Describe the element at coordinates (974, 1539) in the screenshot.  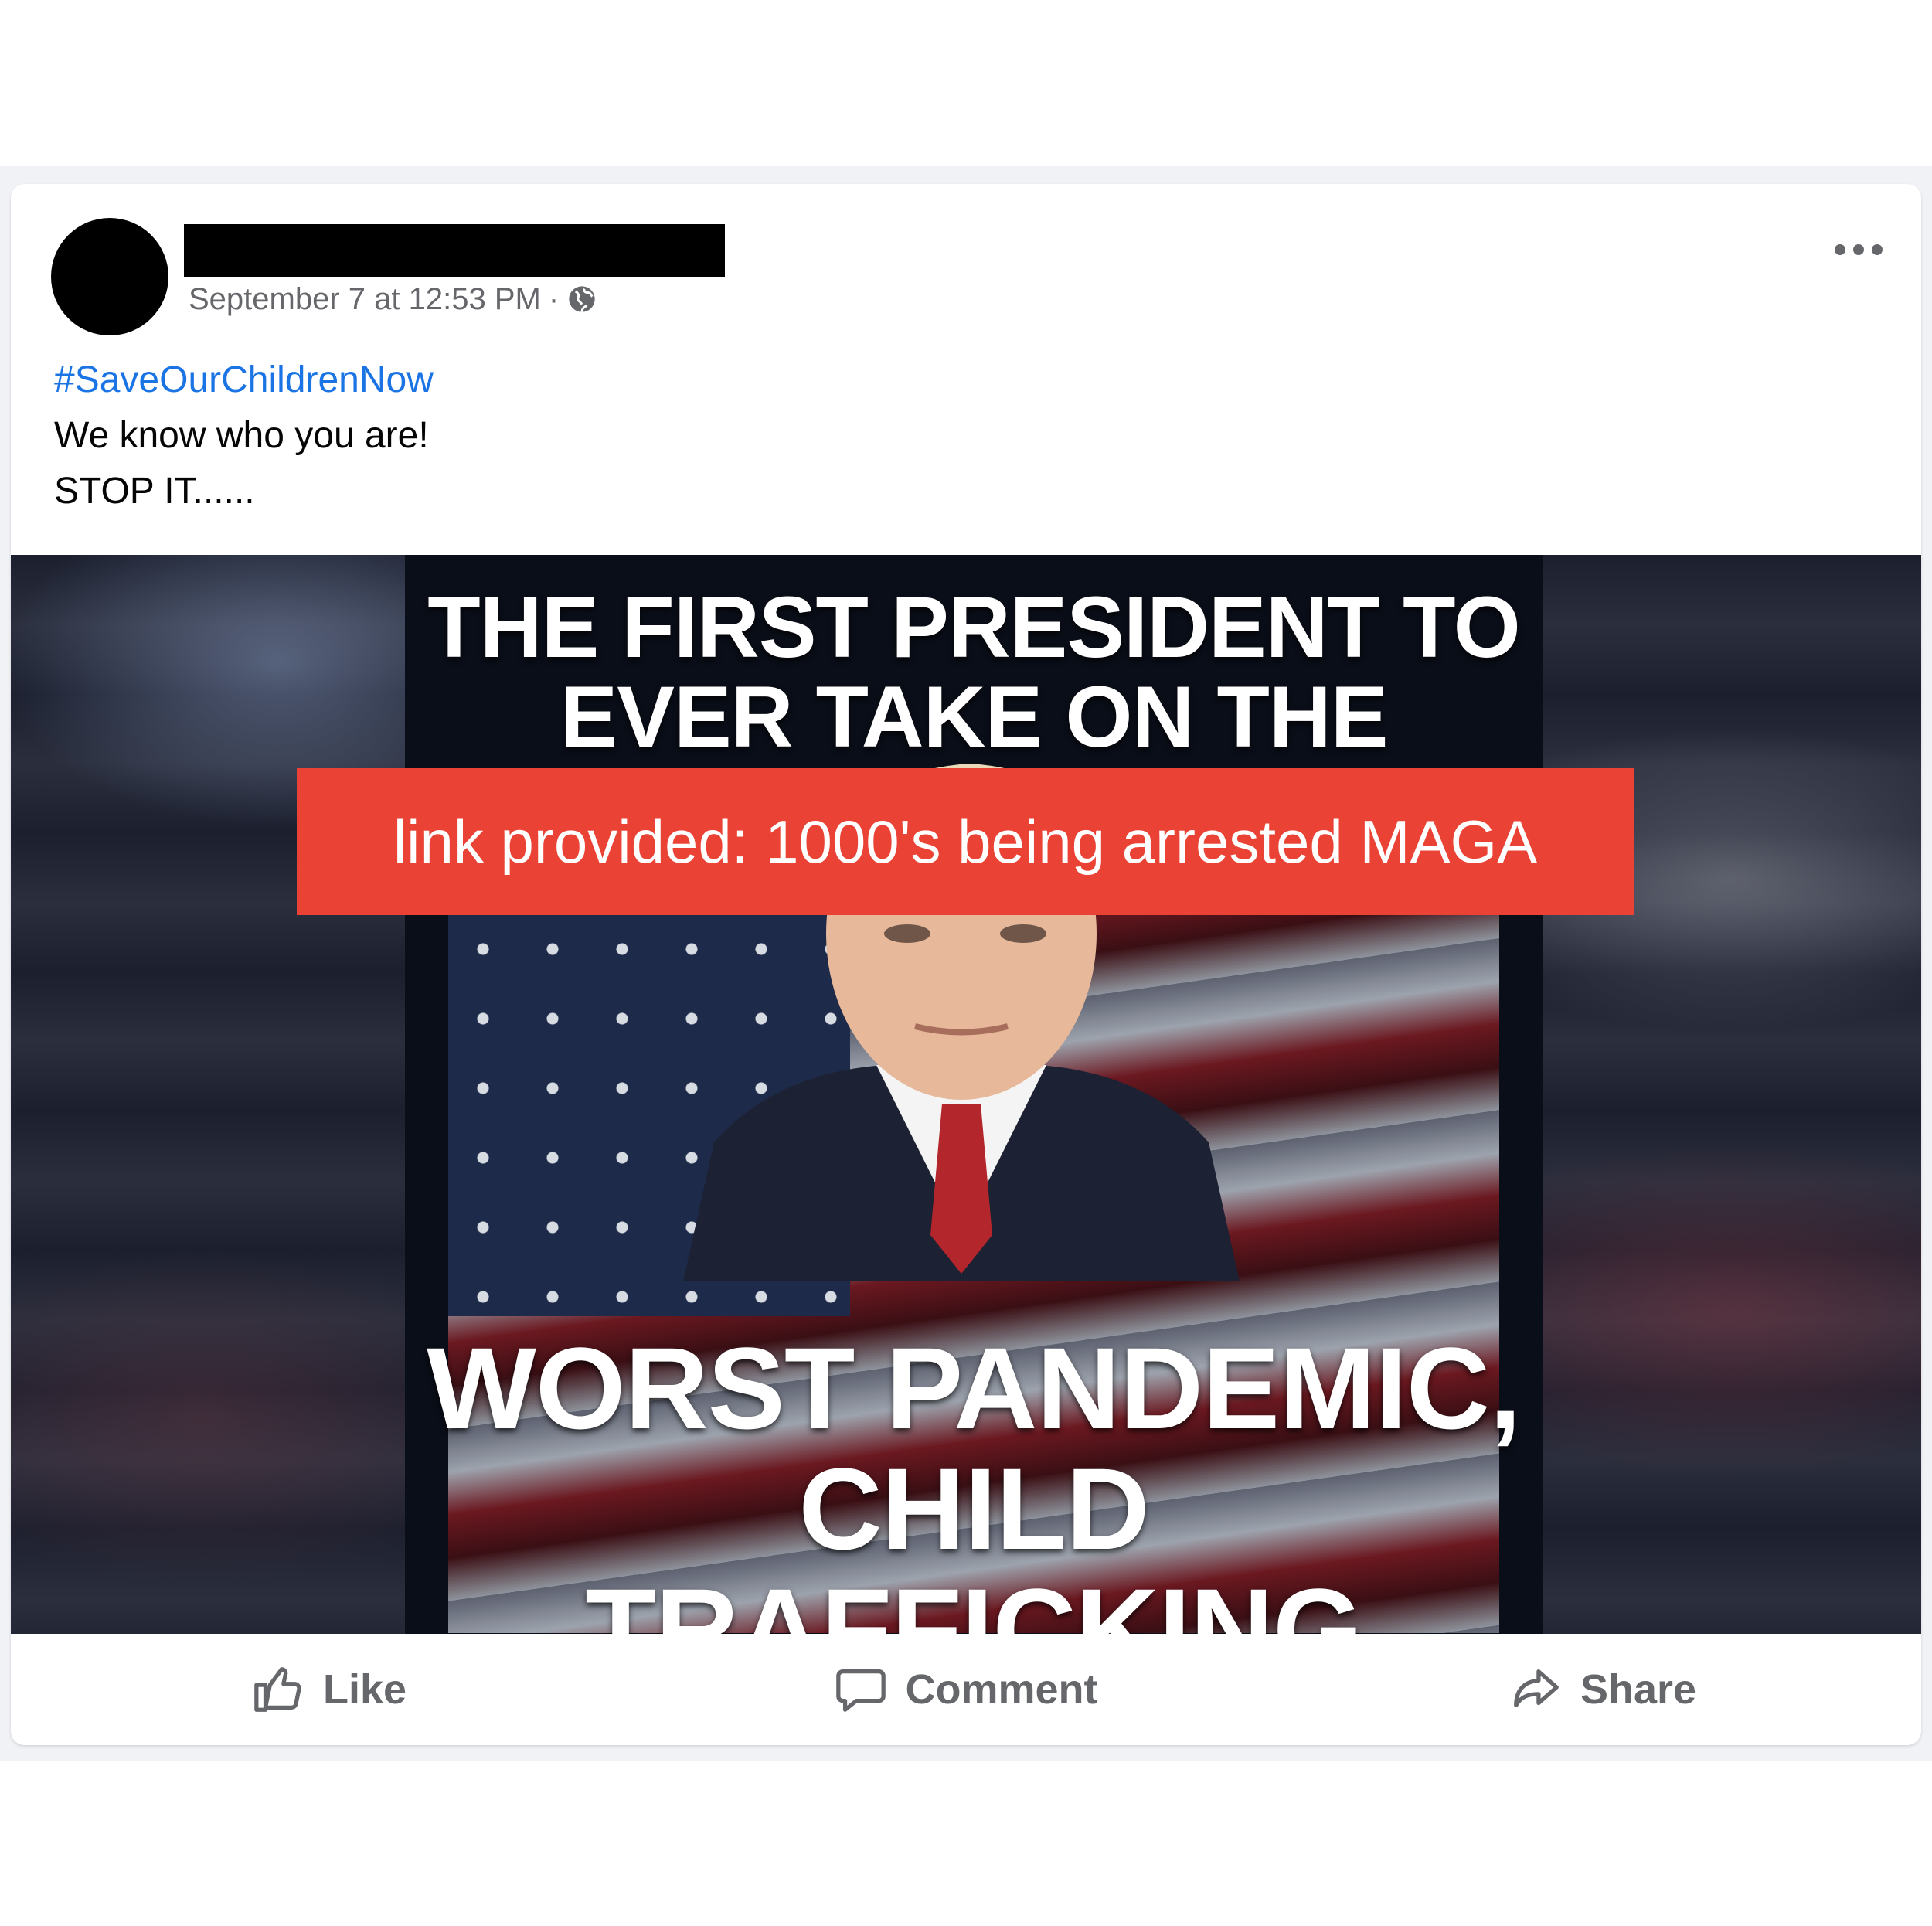
I see `headline-bottom-line-2: CHILD TRAFFICKING` at that location.